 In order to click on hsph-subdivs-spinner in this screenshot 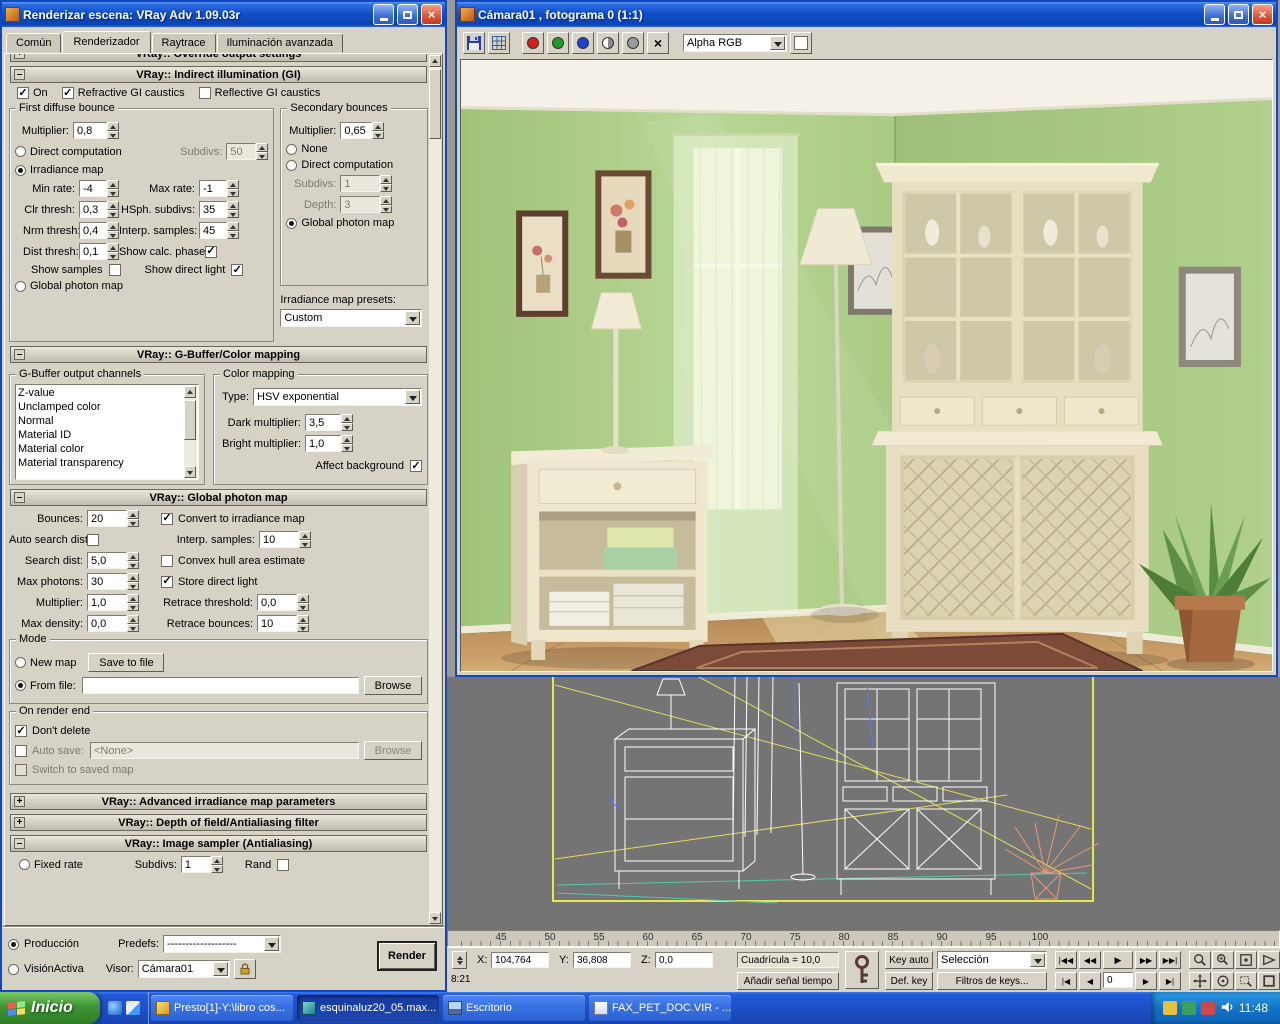, I will do `click(233, 209)`.